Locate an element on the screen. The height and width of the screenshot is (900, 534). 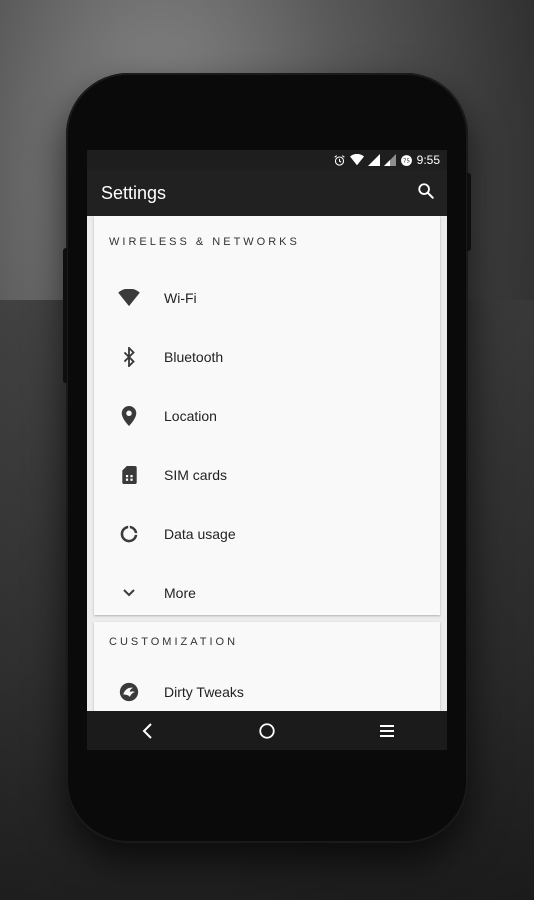
wifi-icon is located at coordinates (129, 297).